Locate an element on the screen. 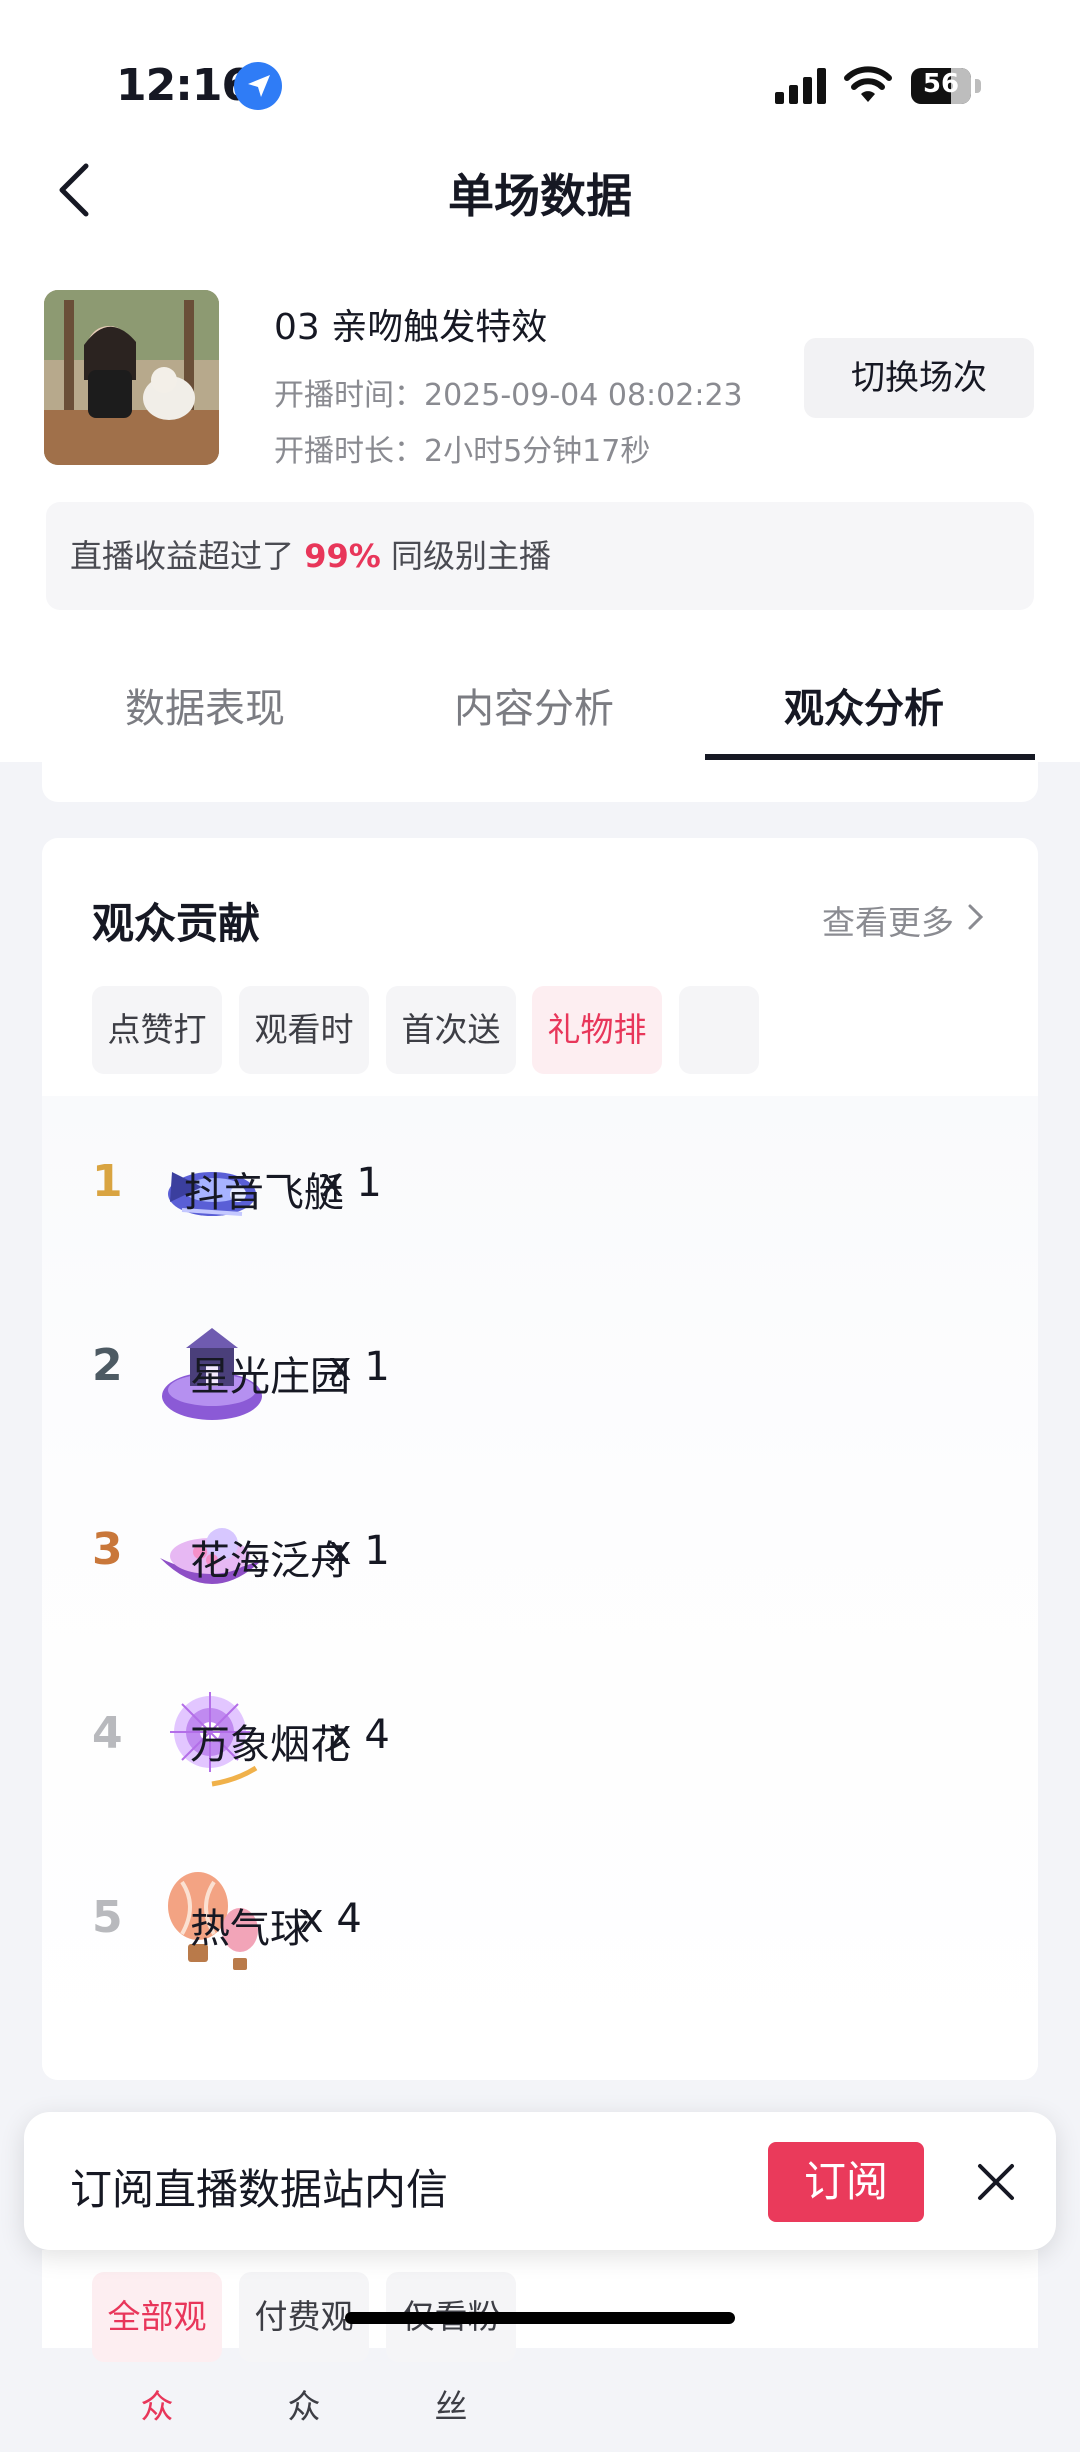 The height and width of the screenshot is (2452, 1080). start-time-value: 2025-09-04 08:02:23 is located at coordinates (583, 395).